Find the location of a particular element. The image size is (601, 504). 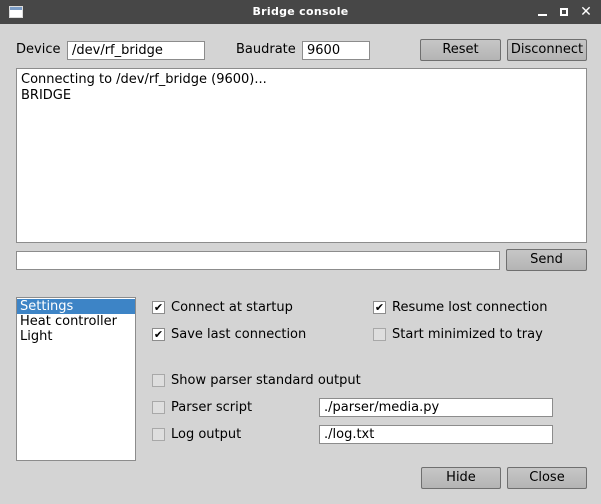

console-line: BRIDGE is located at coordinates (46, 95).